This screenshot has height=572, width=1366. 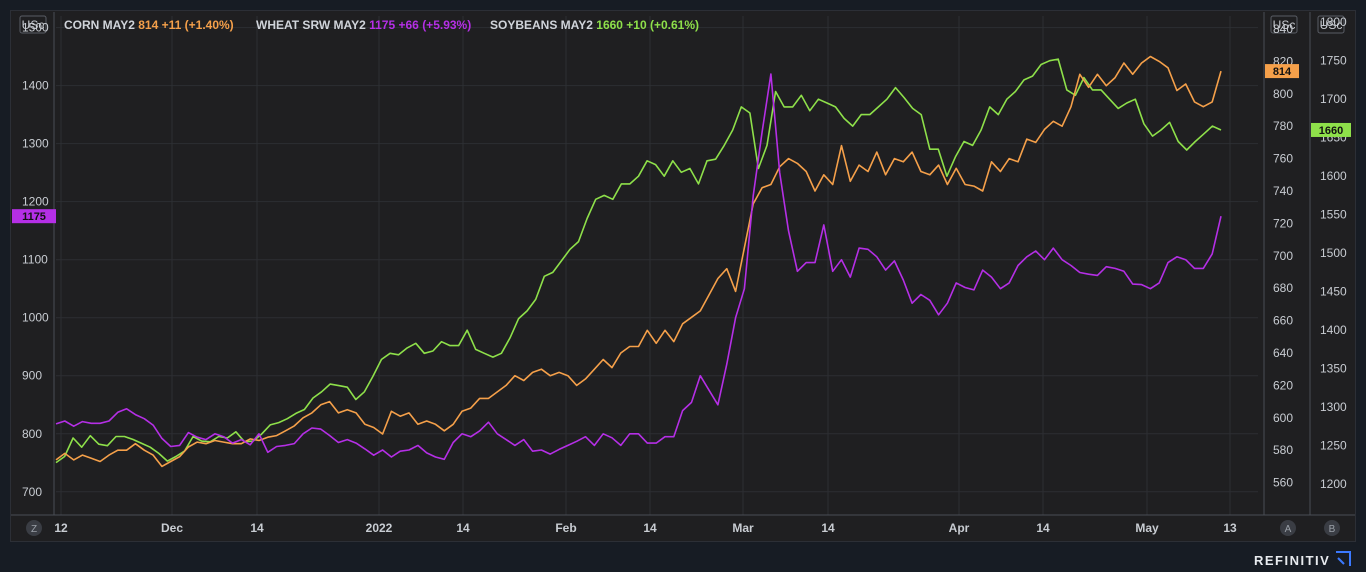 What do you see at coordinates (1147, 528) in the screenshot?
I see `x-tick-label: May` at bounding box center [1147, 528].